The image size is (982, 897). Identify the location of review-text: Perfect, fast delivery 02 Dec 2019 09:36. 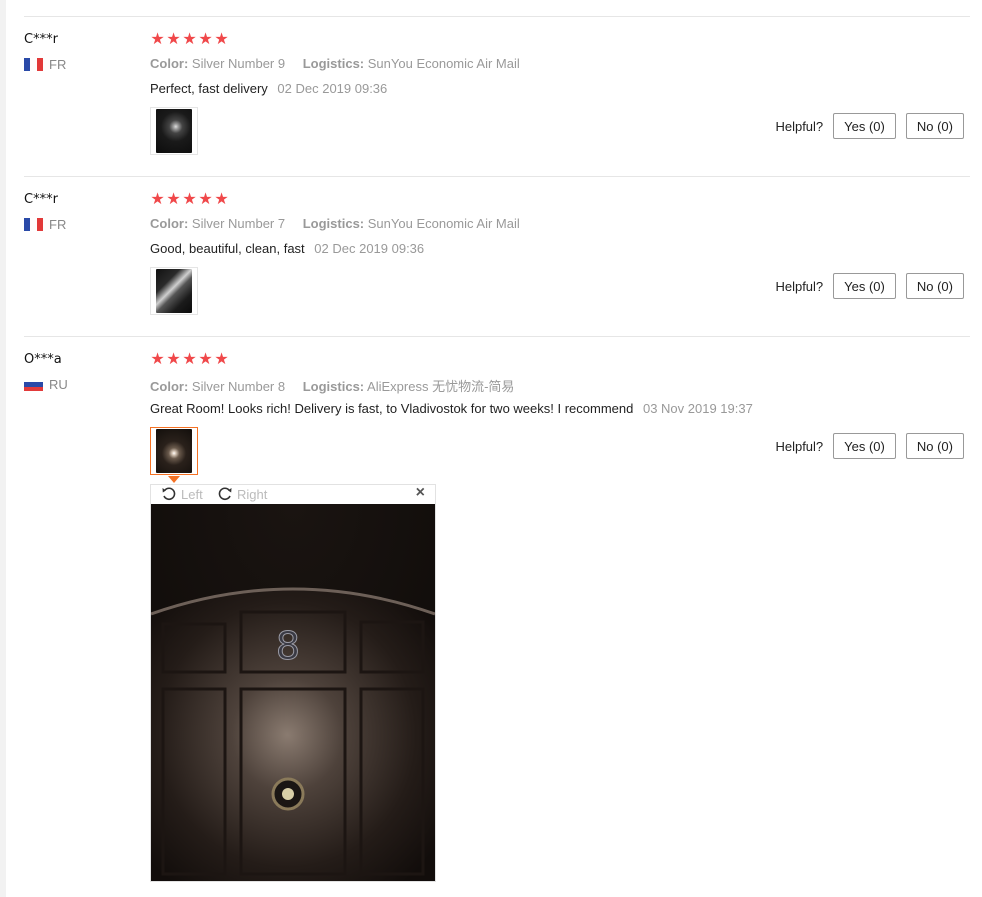
(268, 88).